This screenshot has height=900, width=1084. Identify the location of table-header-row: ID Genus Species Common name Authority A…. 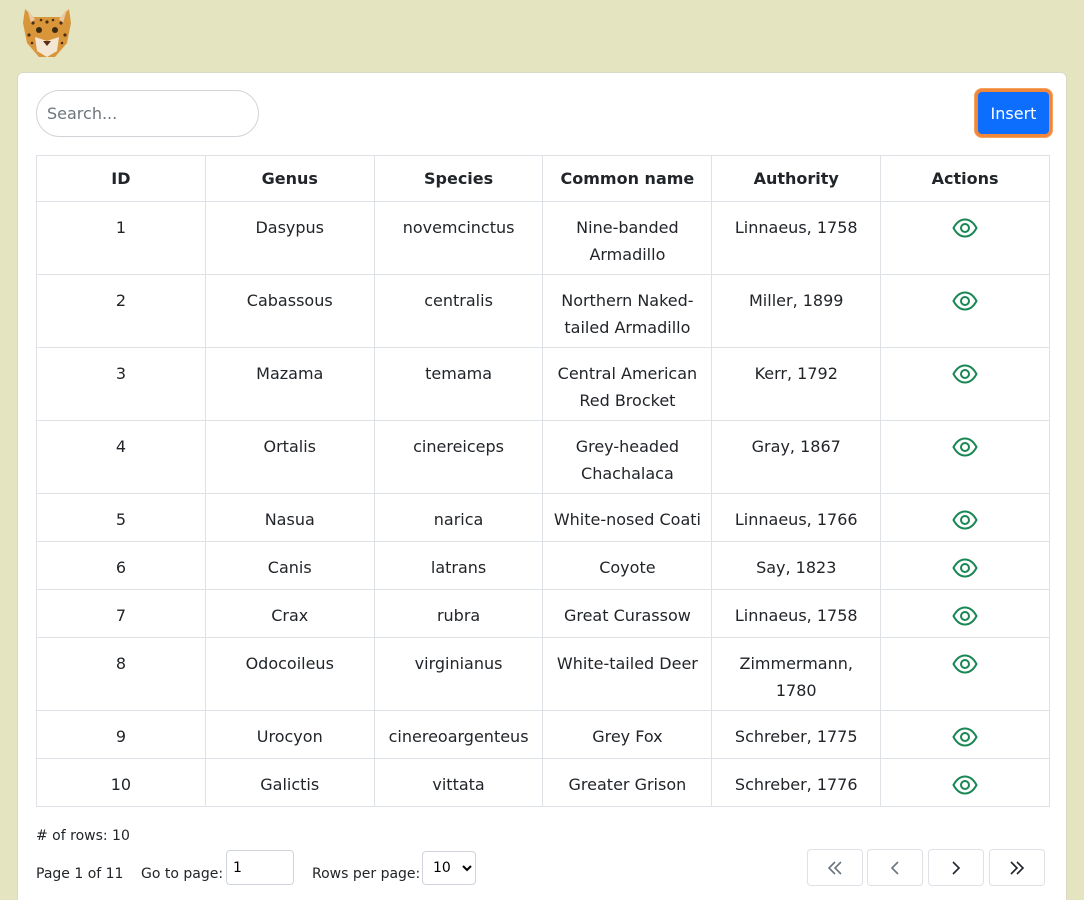
(543, 178).